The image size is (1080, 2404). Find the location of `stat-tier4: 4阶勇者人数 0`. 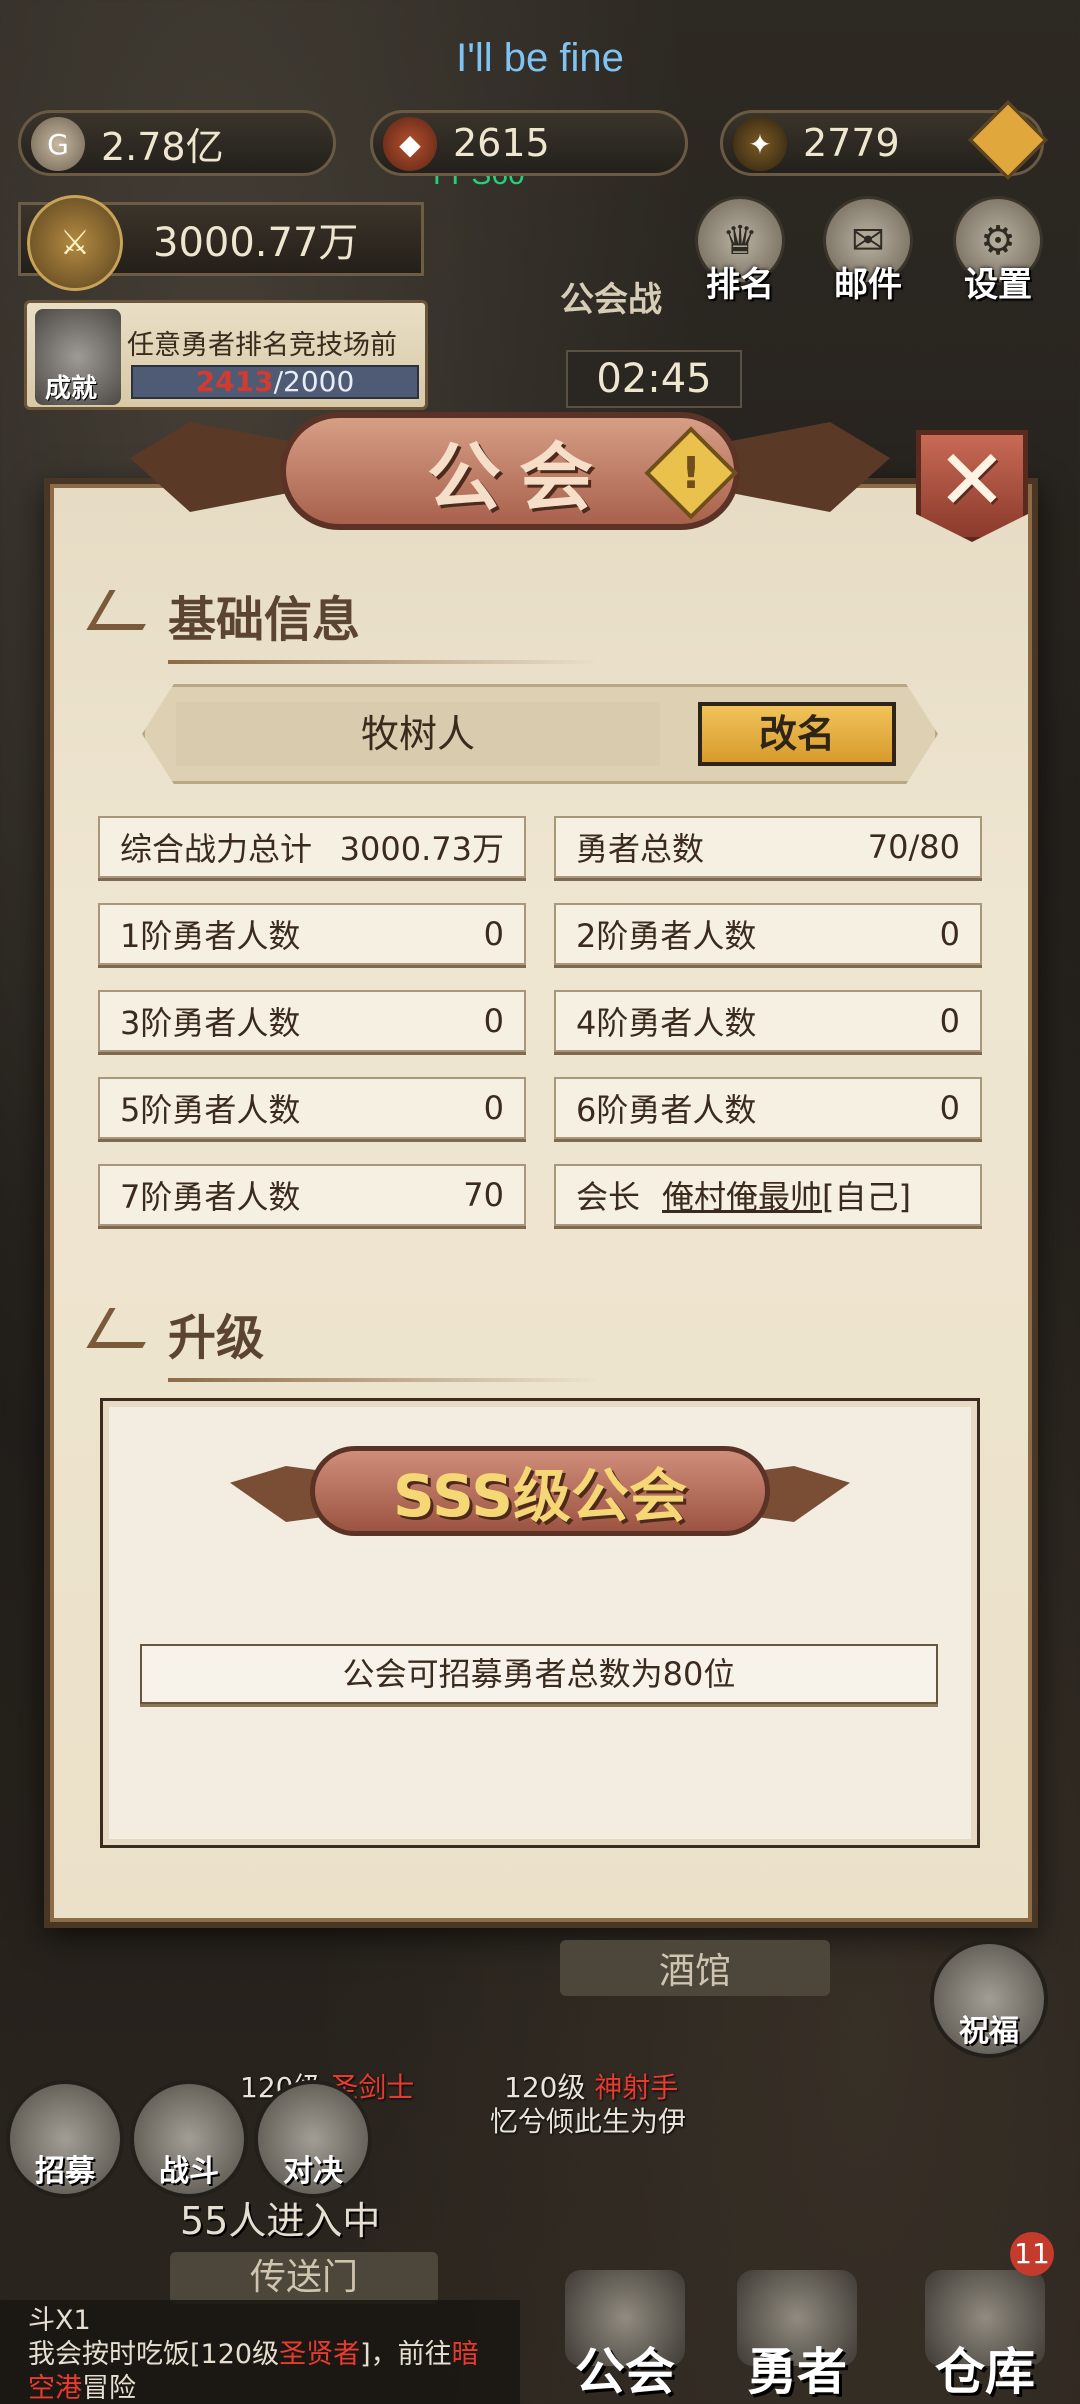

stat-tier4: 4阶勇者人数 0 is located at coordinates (768, 1021).